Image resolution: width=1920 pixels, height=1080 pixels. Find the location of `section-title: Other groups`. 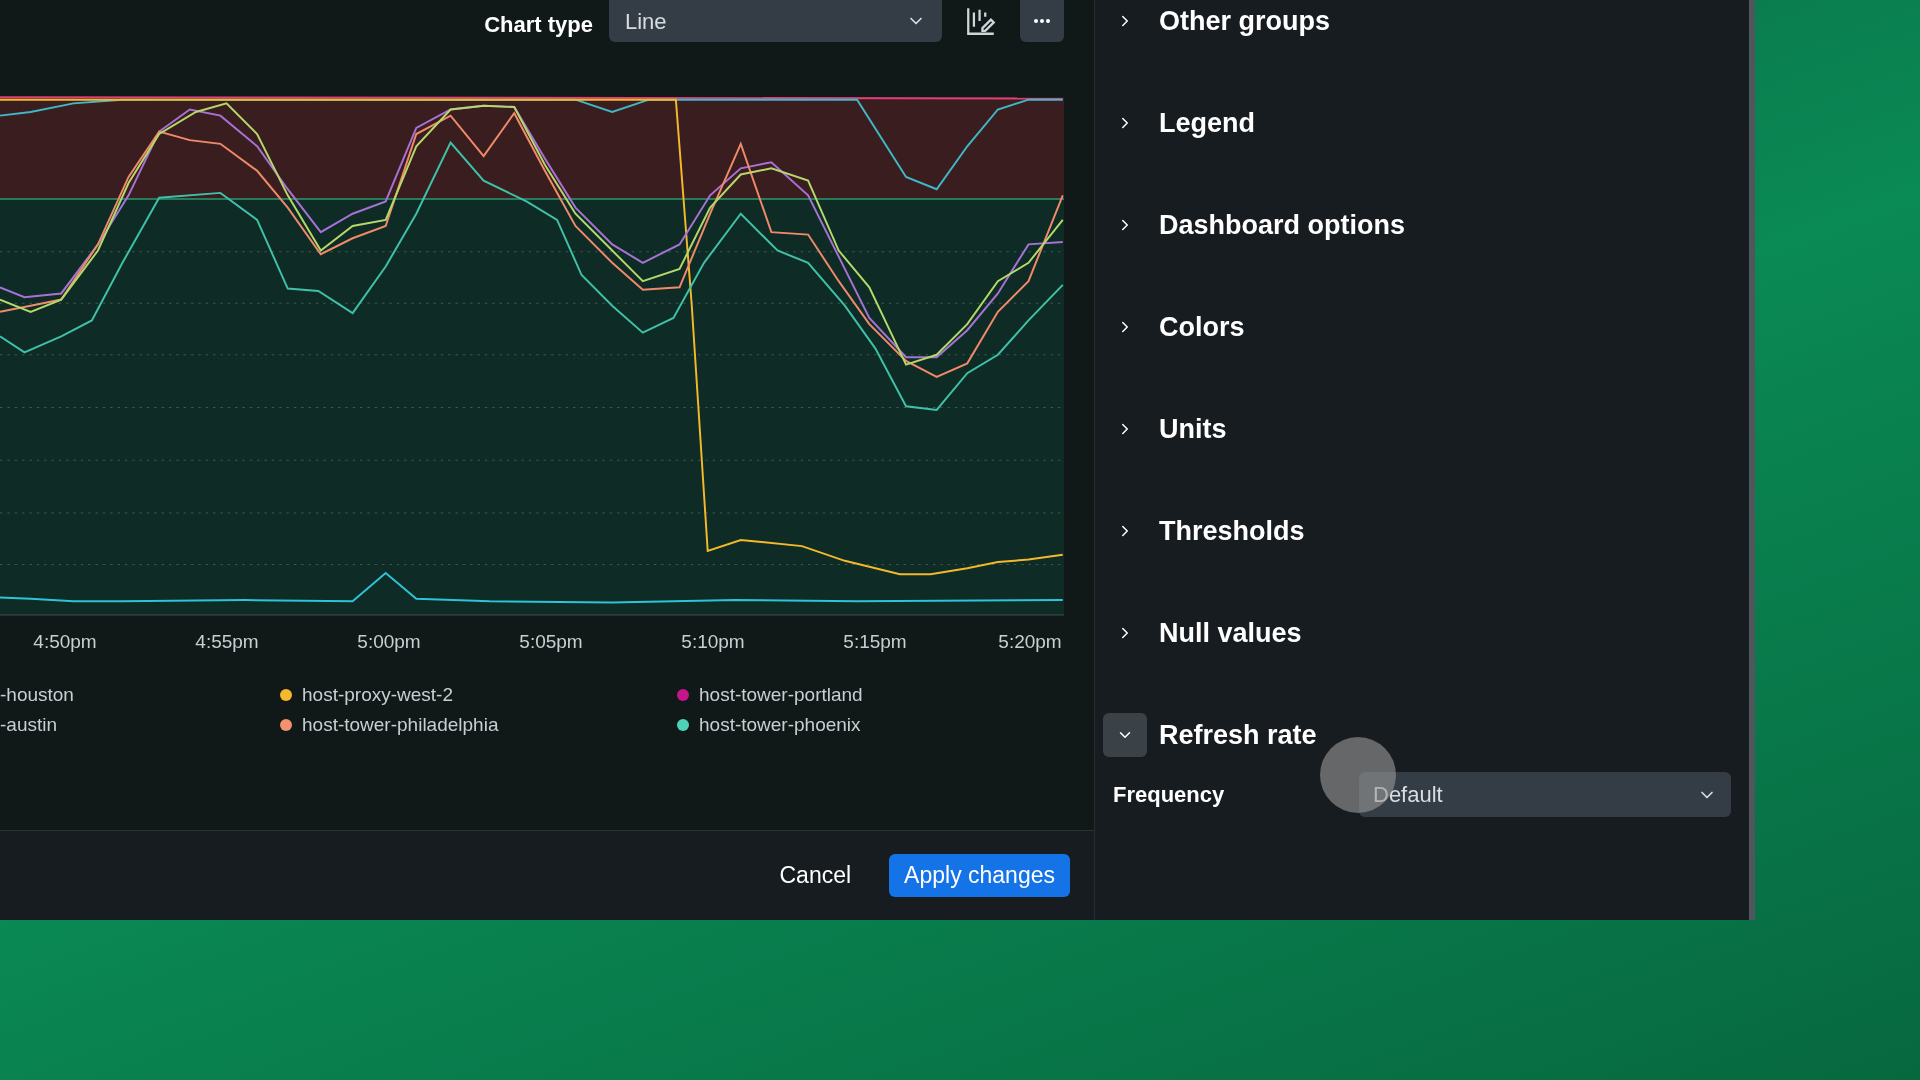

section-title: Other groups is located at coordinates (1244, 21).